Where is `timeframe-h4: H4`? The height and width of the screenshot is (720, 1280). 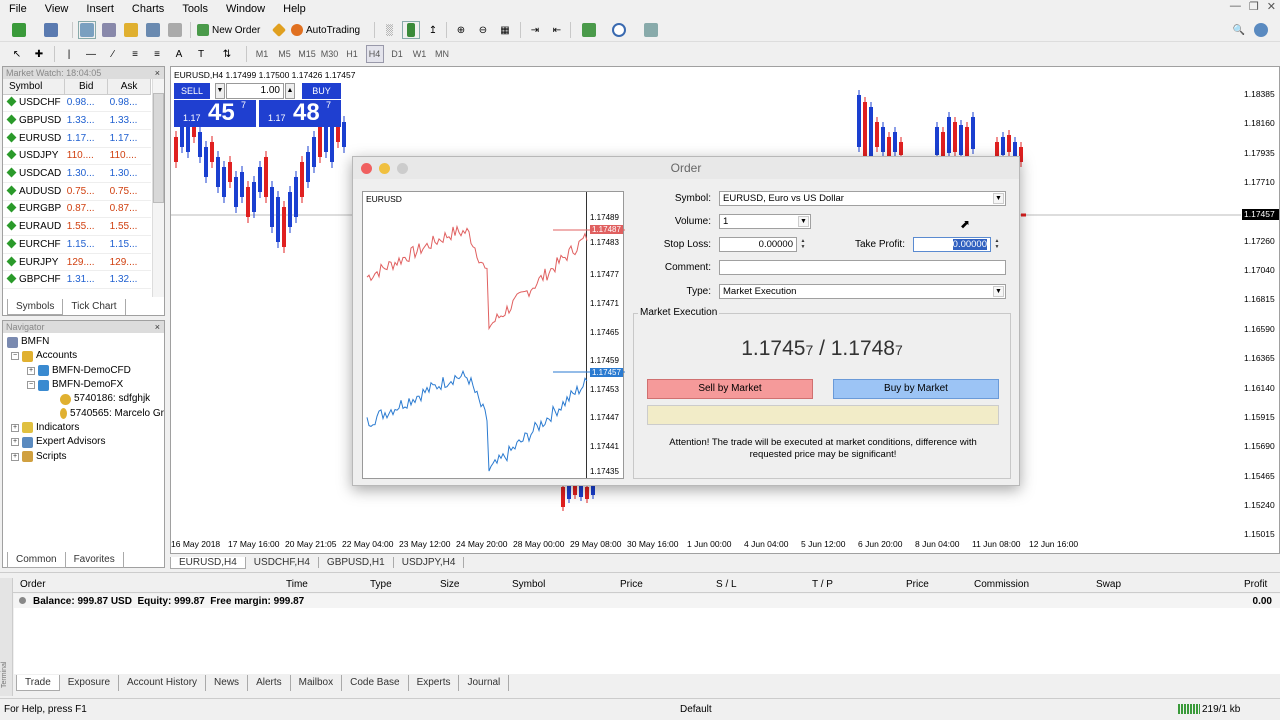
timeframe-h4: H4 is located at coordinates (374, 54).